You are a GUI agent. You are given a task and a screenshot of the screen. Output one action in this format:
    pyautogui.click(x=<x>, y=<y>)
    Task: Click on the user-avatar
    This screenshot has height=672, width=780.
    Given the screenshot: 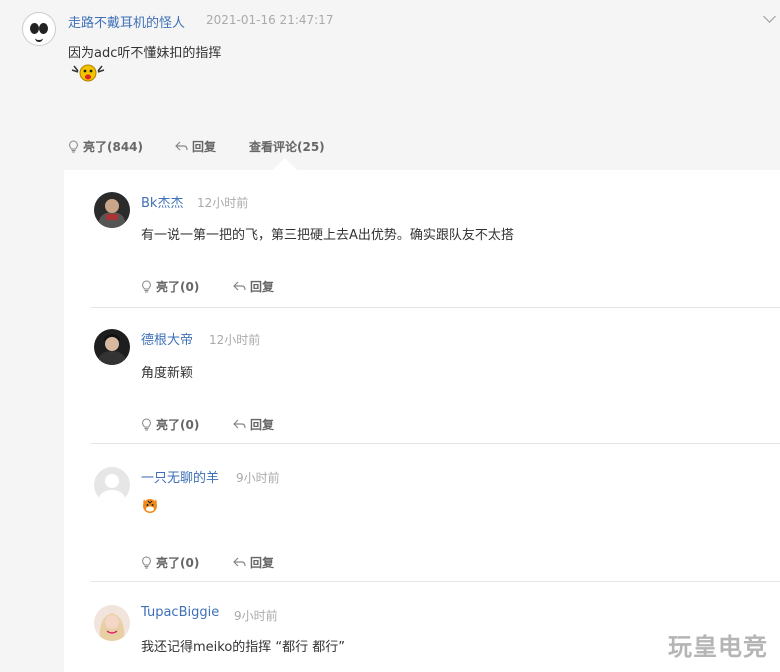 What is the action you would take?
    pyautogui.click(x=39, y=29)
    